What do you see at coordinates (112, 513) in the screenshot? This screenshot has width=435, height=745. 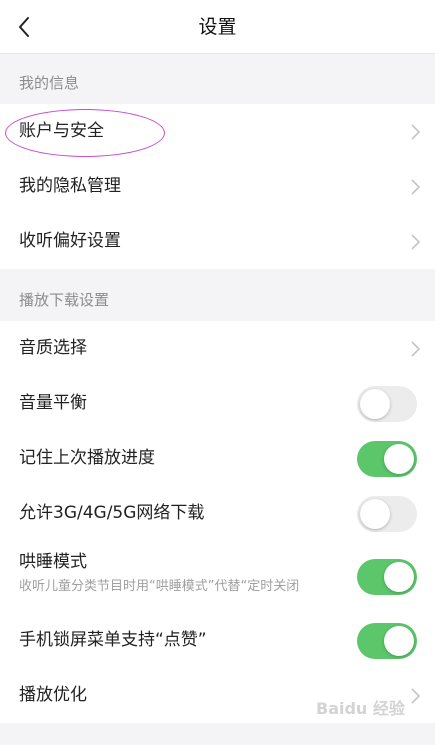 I see `row-label: 允许3G/4G/5G网络下载` at bounding box center [112, 513].